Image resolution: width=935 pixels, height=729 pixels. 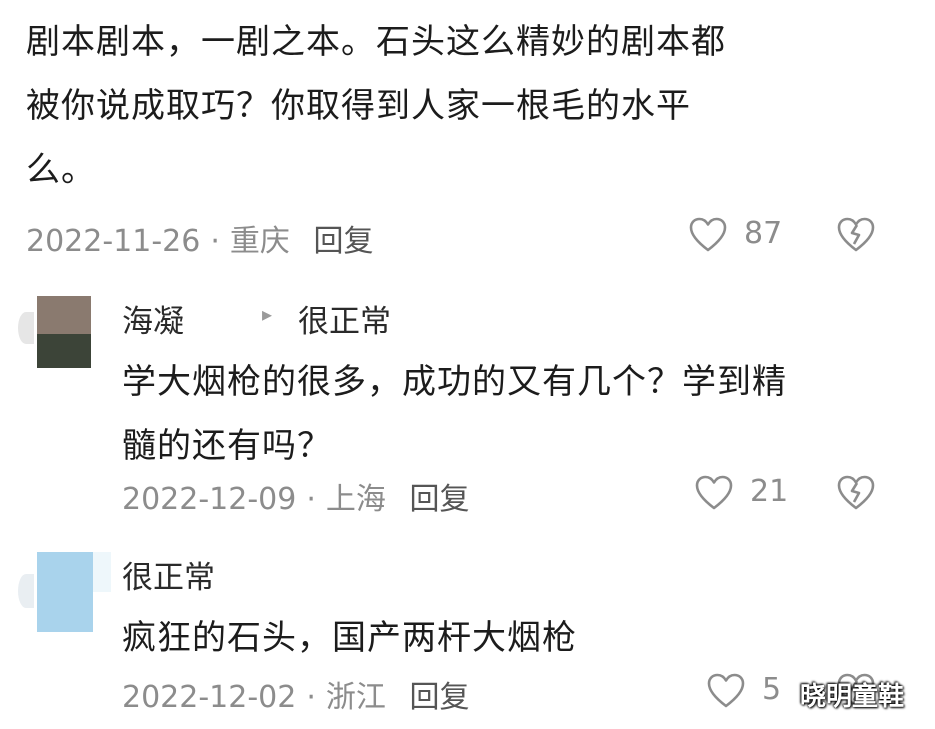 What do you see at coordinates (769, 491) in the screenshot?
I see `like-count: 21` at bounding box center [769, 491].